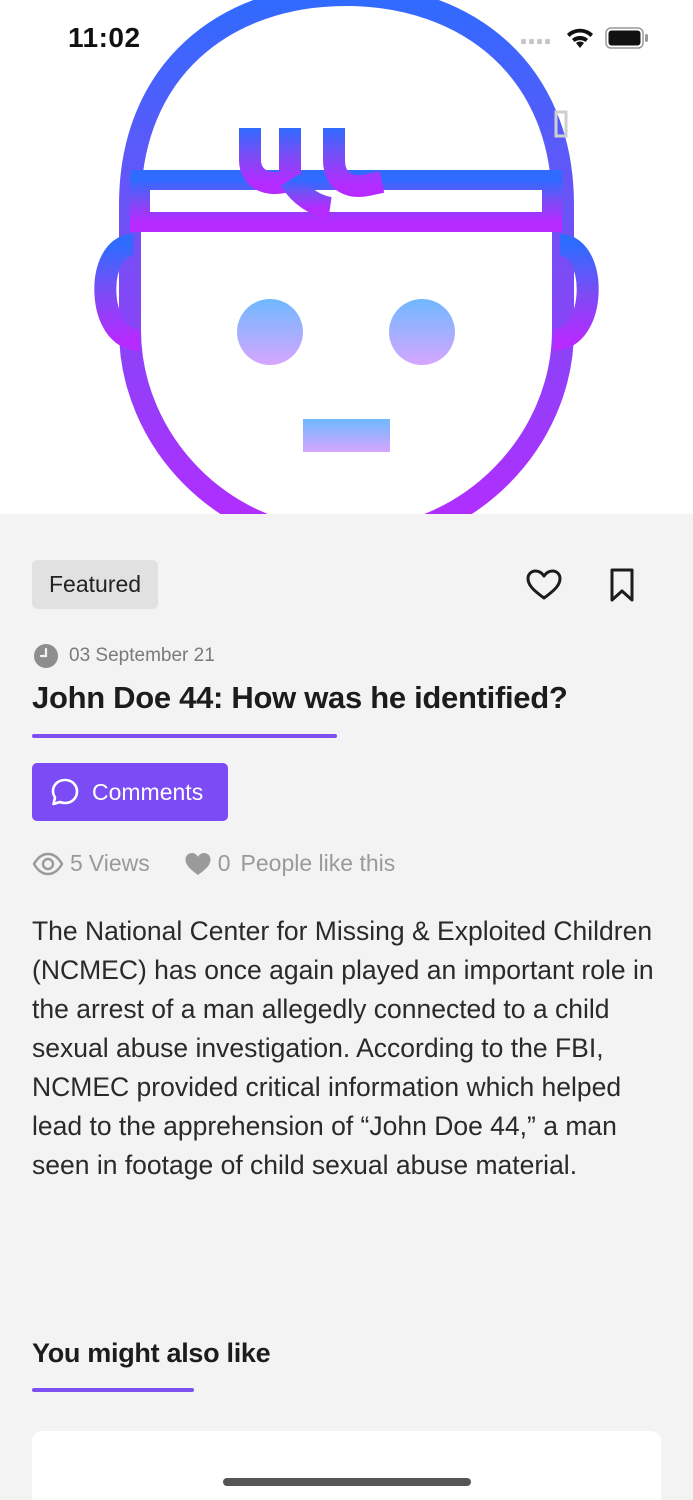  What do you see at coordinates (346, 1465) in the screenshot?
I see `related-article-card` at bounding box center [346, 1465].